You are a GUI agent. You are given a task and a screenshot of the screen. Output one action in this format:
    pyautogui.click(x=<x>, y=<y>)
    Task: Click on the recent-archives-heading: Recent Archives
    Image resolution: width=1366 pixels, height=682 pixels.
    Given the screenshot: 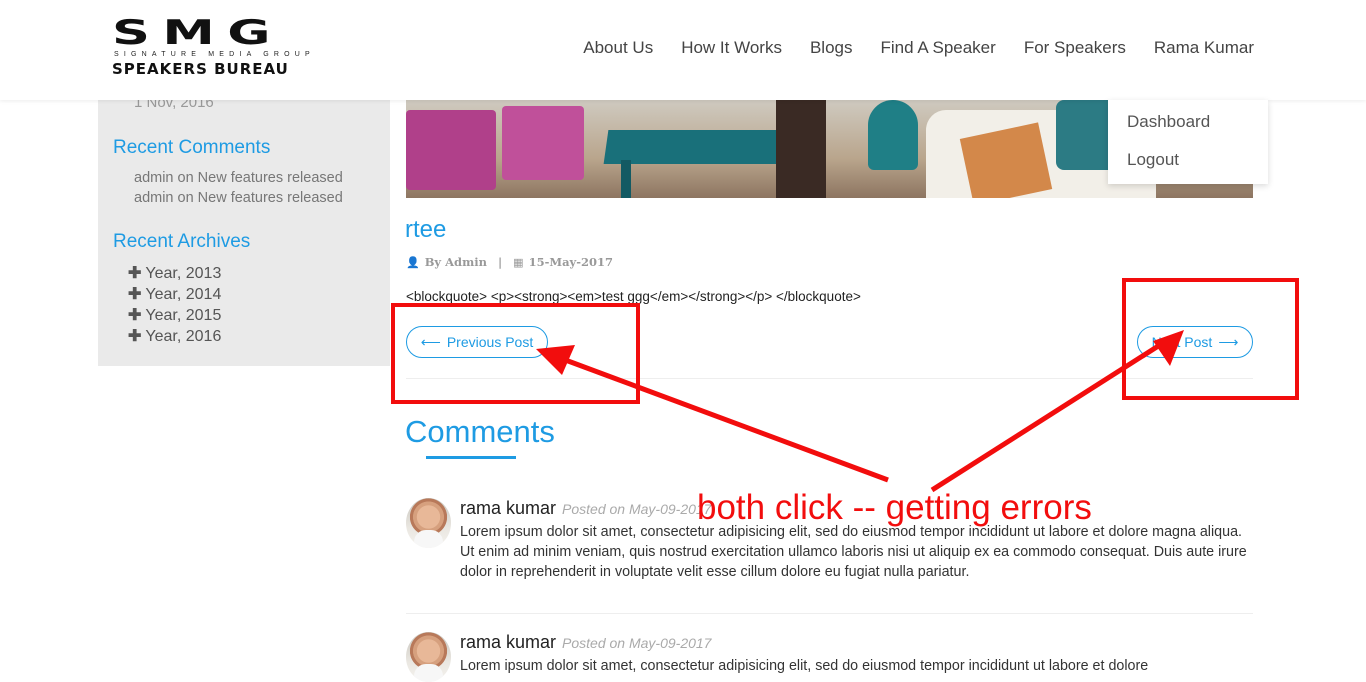 What is the action you would take?
    pyautogui.click(x=182, y=241)
    